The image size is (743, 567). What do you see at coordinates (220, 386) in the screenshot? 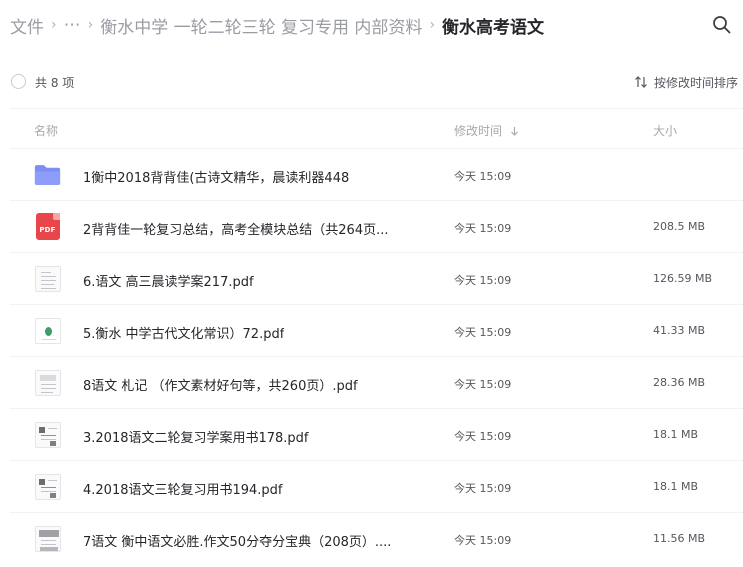
I see `file-name: 8语文 札记 （作文素材好句等，共260页）.pdf` at bounding box center [220, 386].